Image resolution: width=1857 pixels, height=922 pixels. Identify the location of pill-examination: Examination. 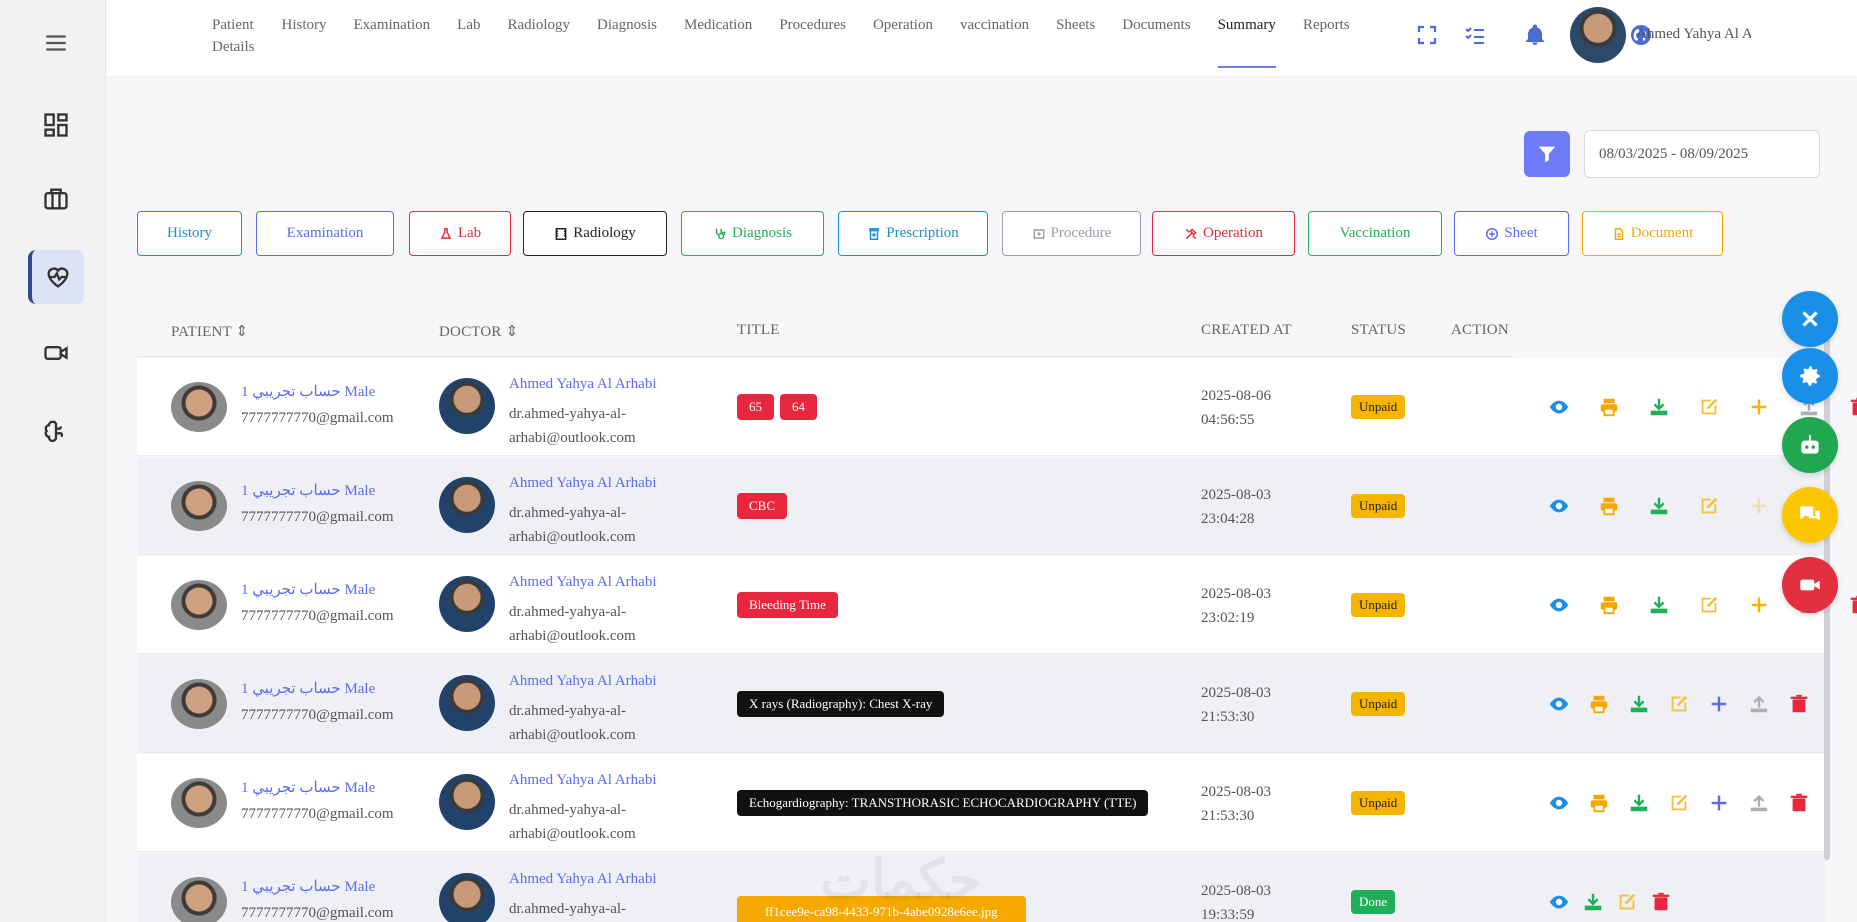
(325, 233).